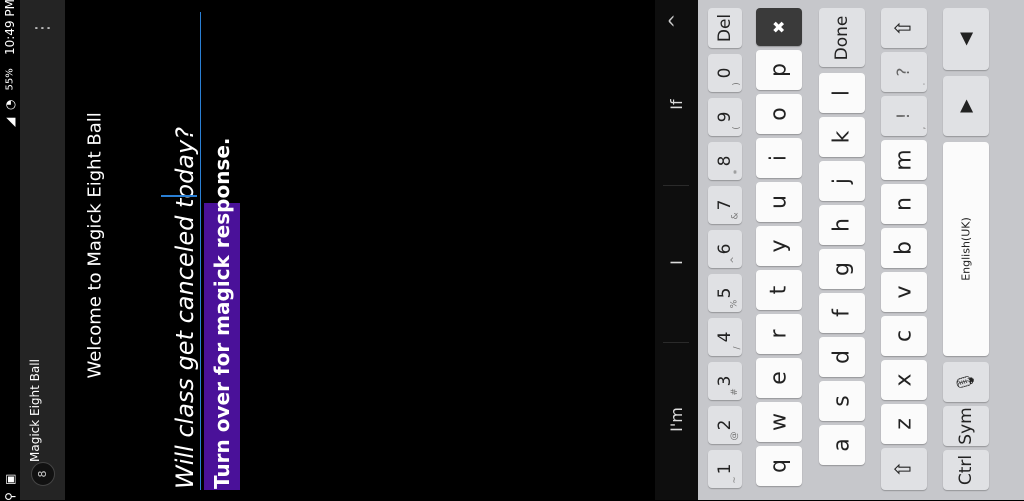  Describe the element at coordinates (842, 37) in the screenshot. I see `done-key: Done` at that location.